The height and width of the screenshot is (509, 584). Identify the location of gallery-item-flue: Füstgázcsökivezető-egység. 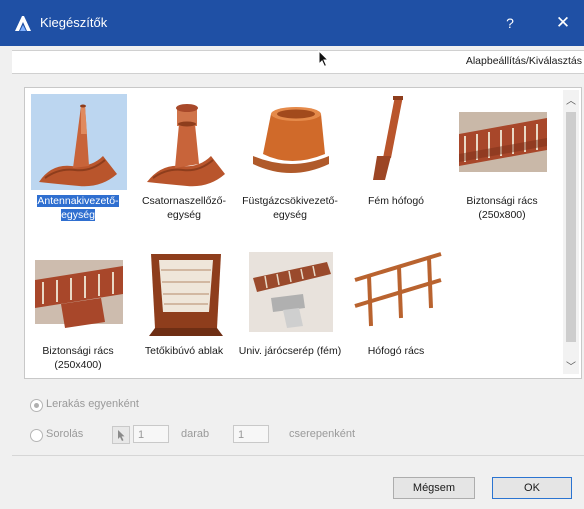
(290, 163).